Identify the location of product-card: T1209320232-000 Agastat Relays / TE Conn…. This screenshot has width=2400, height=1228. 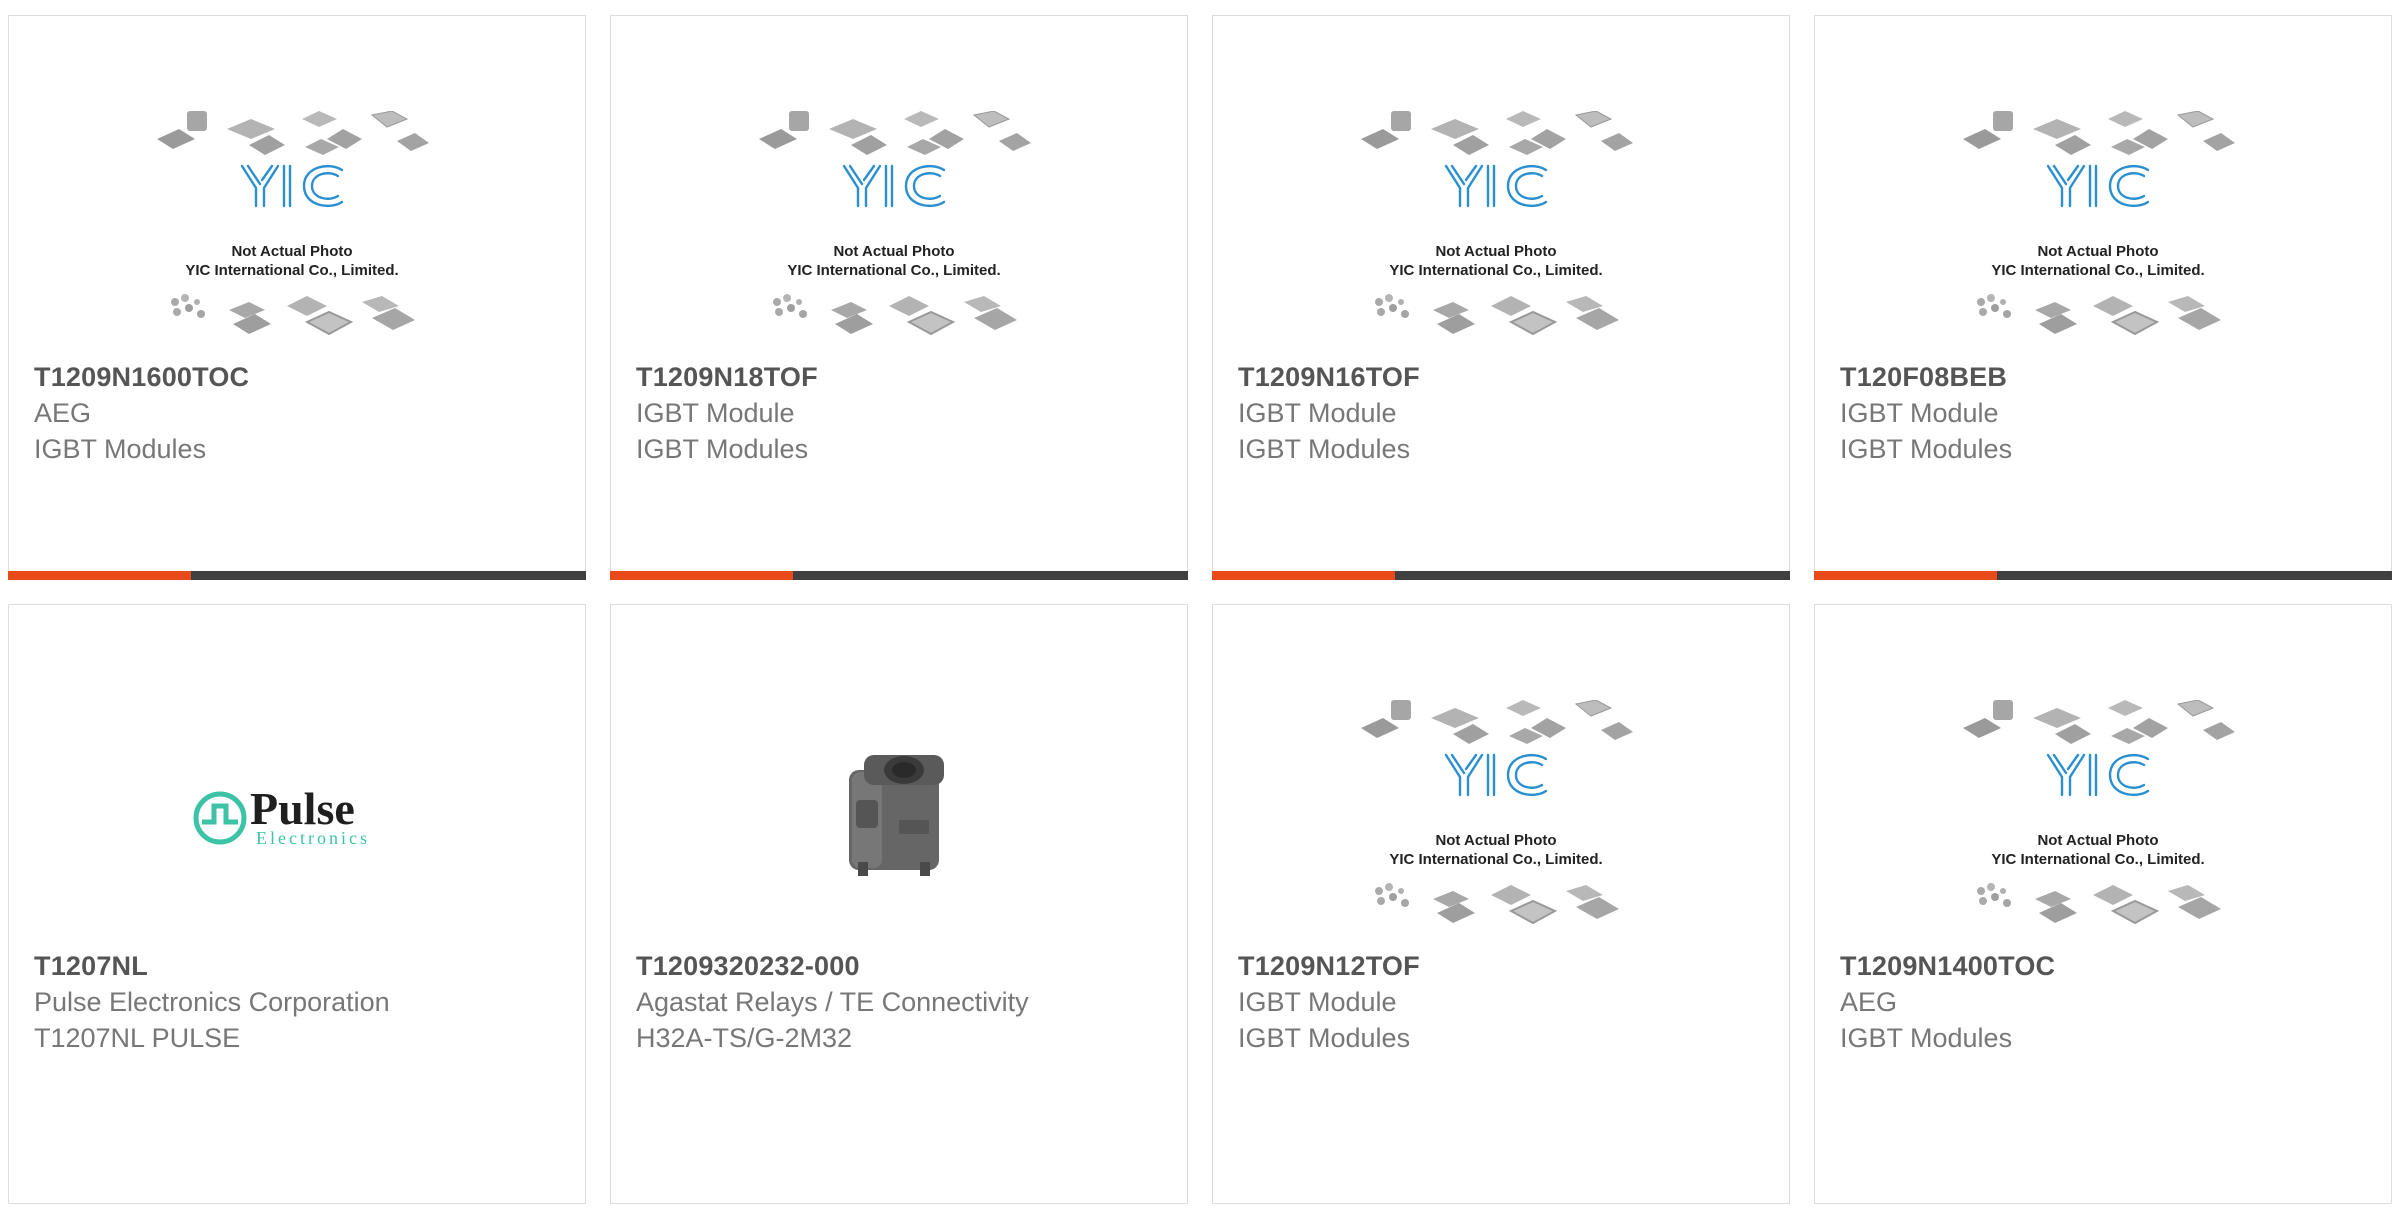
(899, 904).